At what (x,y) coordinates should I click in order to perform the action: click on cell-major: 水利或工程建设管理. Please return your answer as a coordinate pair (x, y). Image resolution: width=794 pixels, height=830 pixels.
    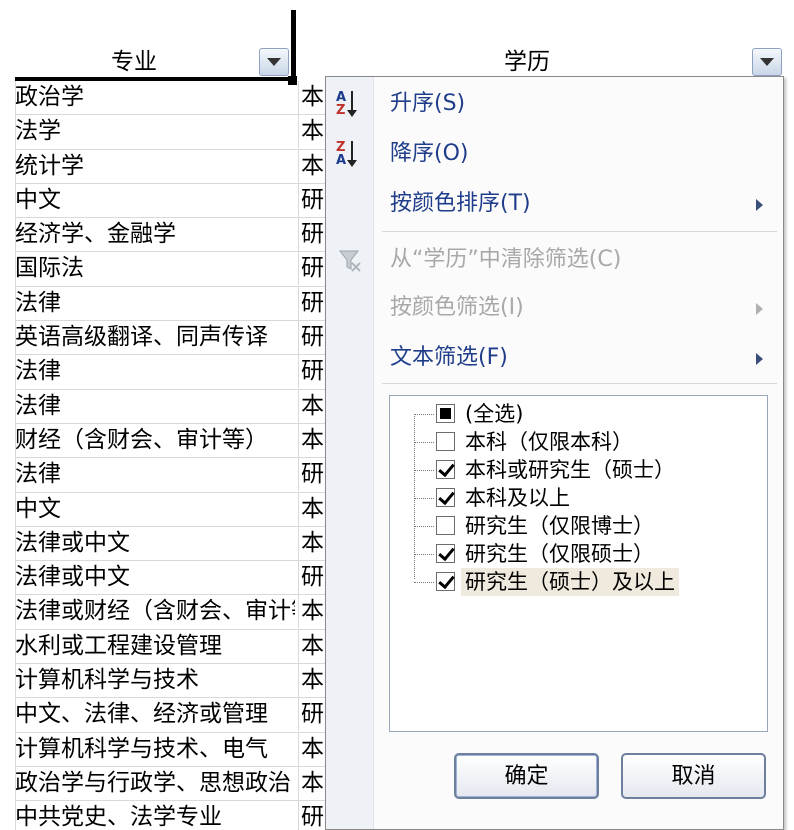
    Looking at the image, I should click on (155, 646).